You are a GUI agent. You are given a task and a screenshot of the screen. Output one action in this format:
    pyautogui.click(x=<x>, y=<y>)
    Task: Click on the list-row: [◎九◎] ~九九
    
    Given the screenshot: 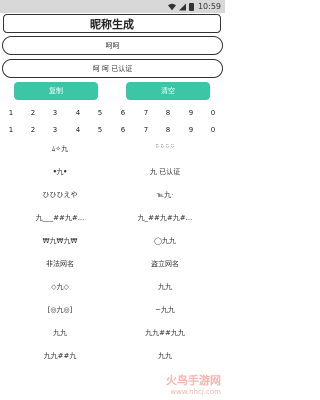 What is the action you would take?
    pyautogui.click(x=112, y=312)
    